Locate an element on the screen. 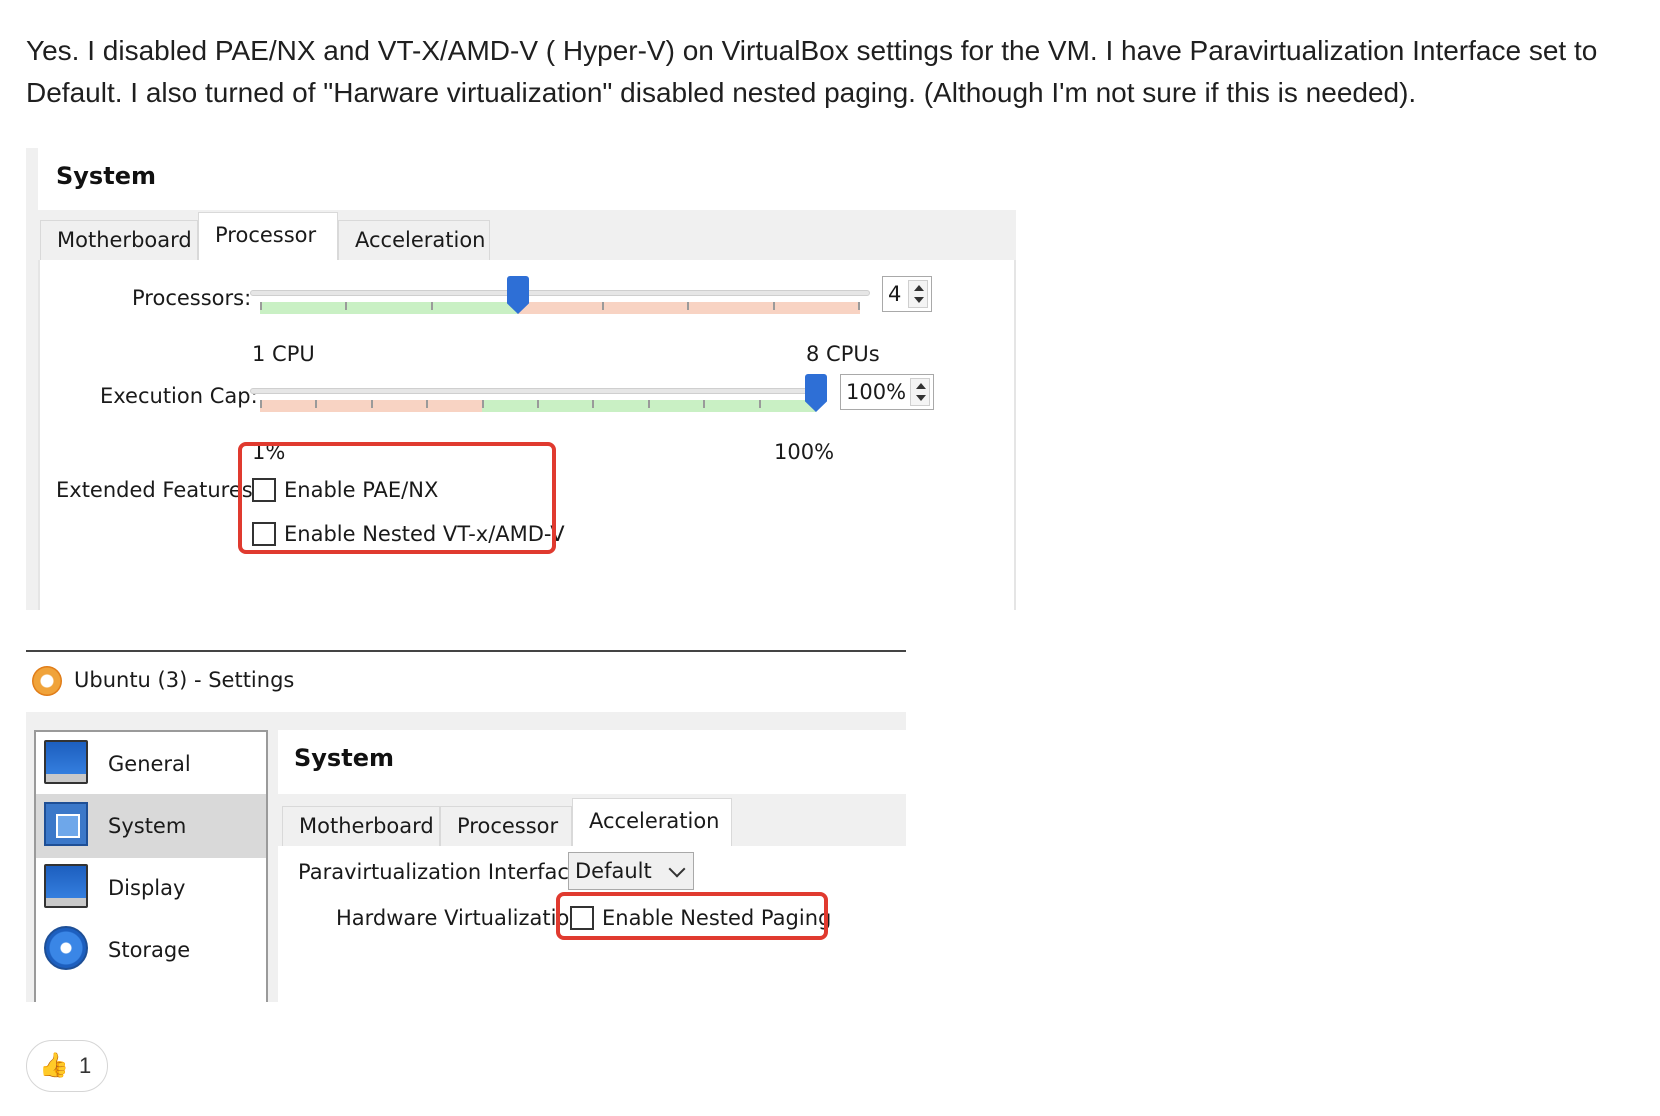 The width and height of the screenshot is (1660, 1116). window-title: Ubuntu (3) - Settings is located at coordinates (184, 680).